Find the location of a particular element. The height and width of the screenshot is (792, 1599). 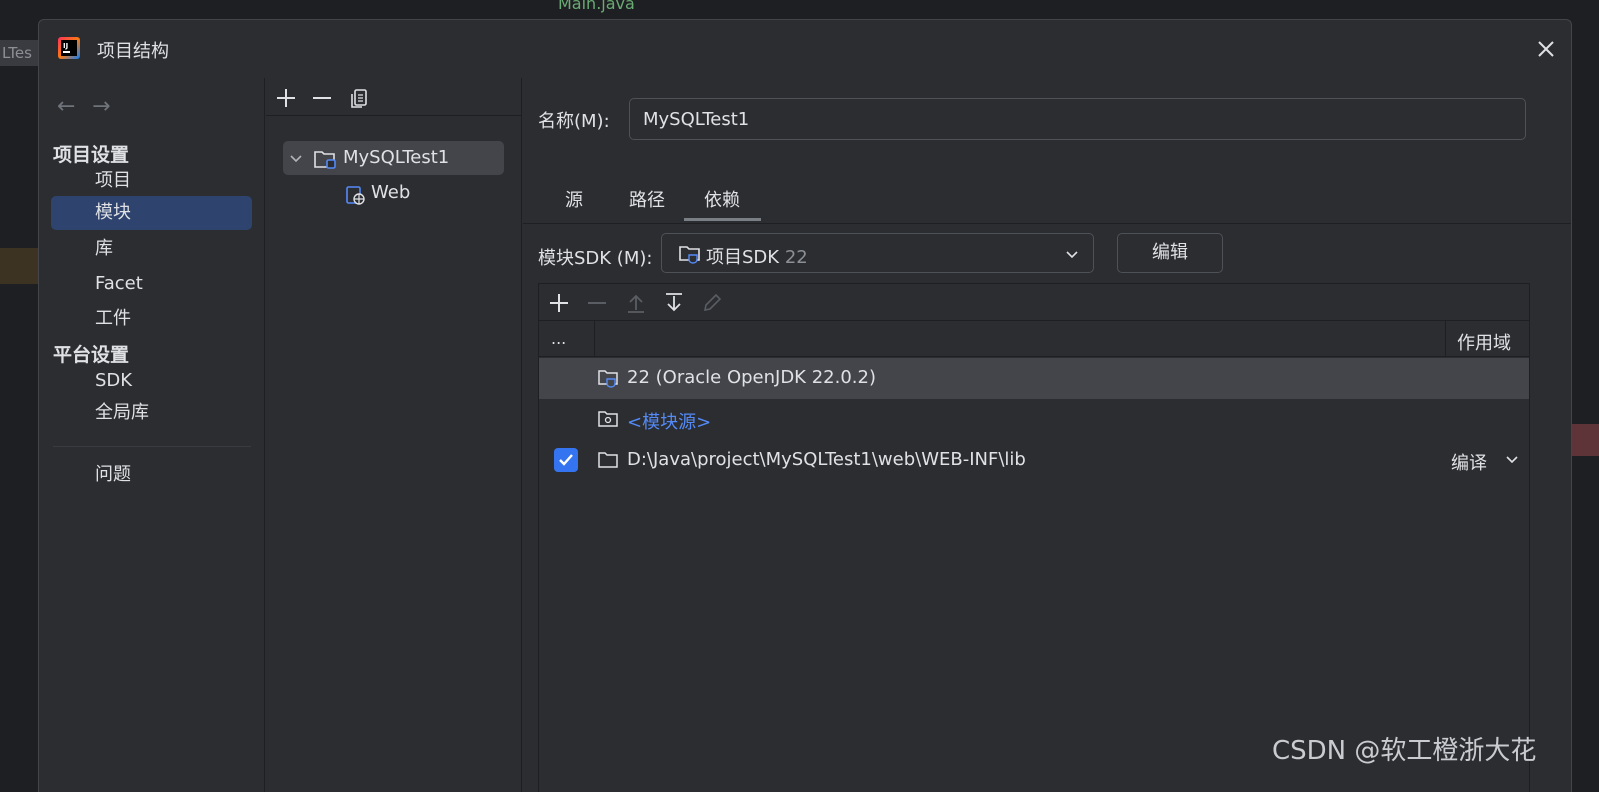

tree-item-module: MySQLTest1 is located at coordinates (393, 158).